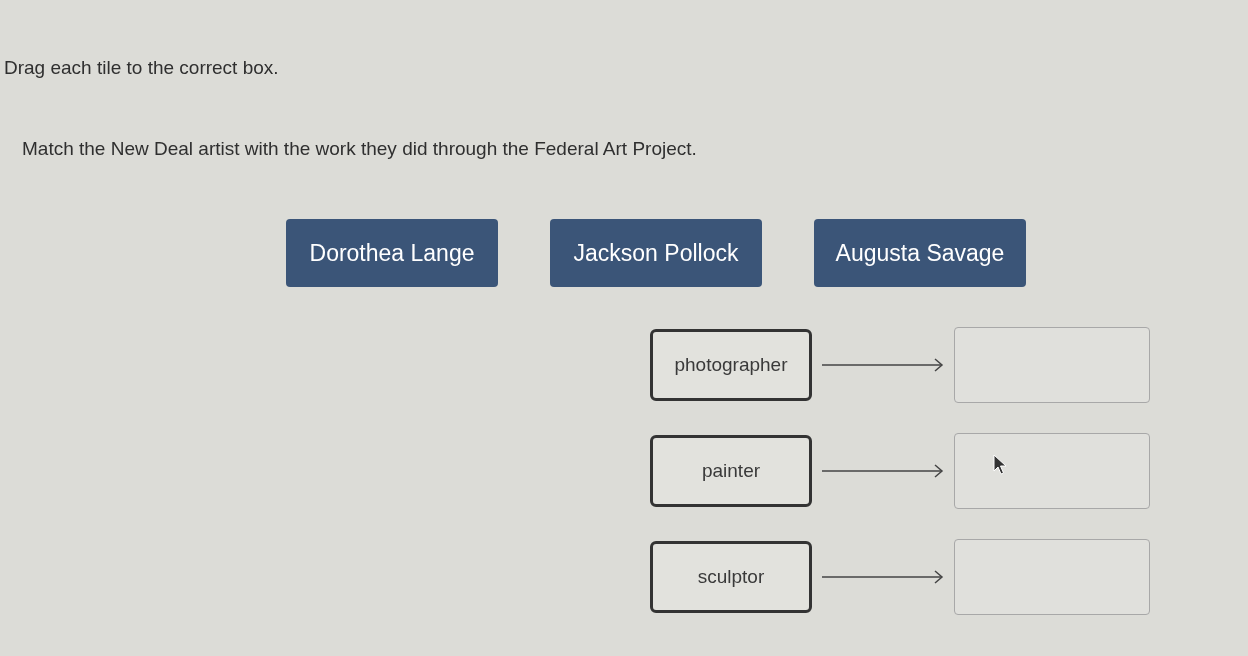  Describe the element at coordinates (731, 577) in the screenshot. I see `term-card: sculptor` at that location.